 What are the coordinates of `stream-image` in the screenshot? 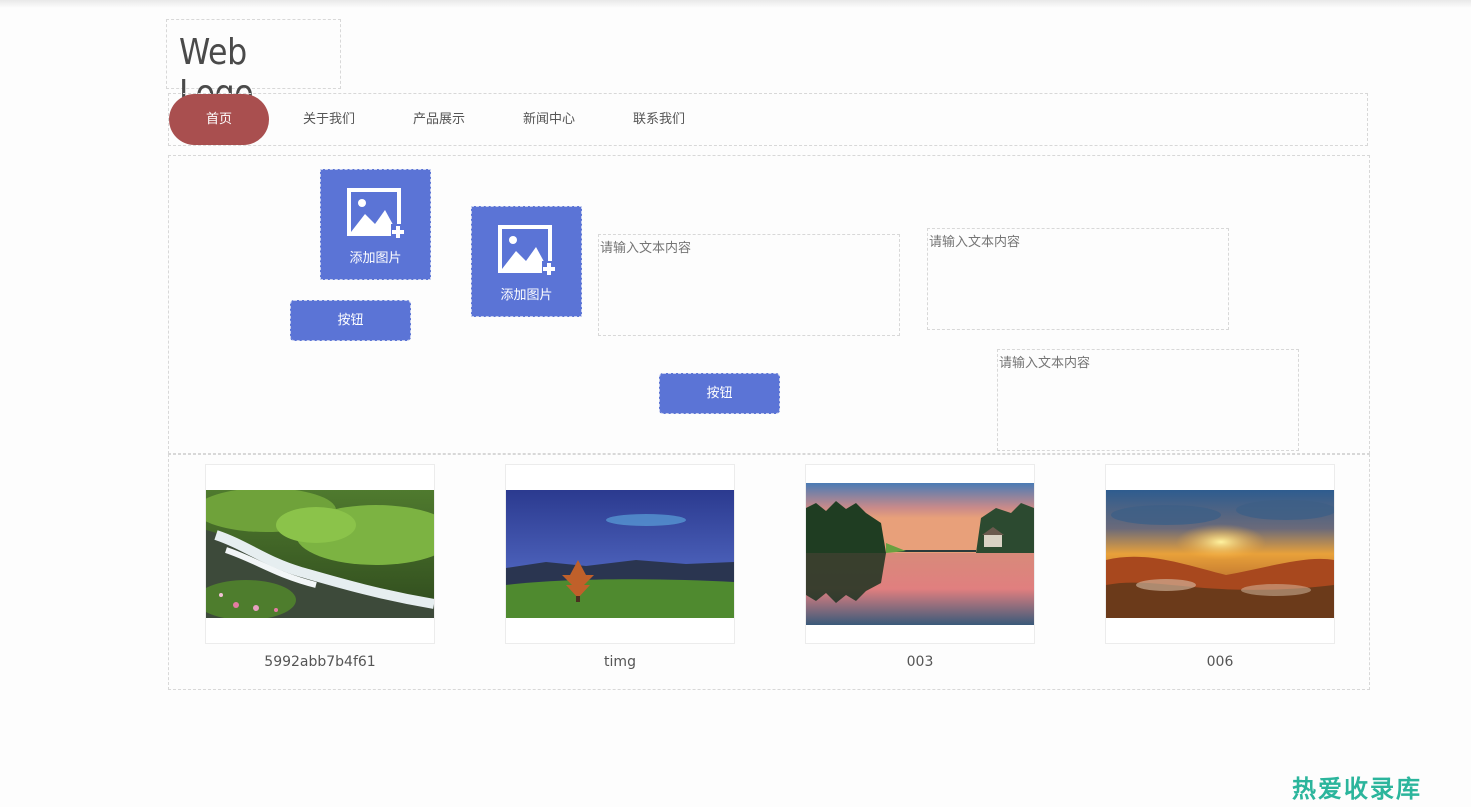 It's located at (320, 554).